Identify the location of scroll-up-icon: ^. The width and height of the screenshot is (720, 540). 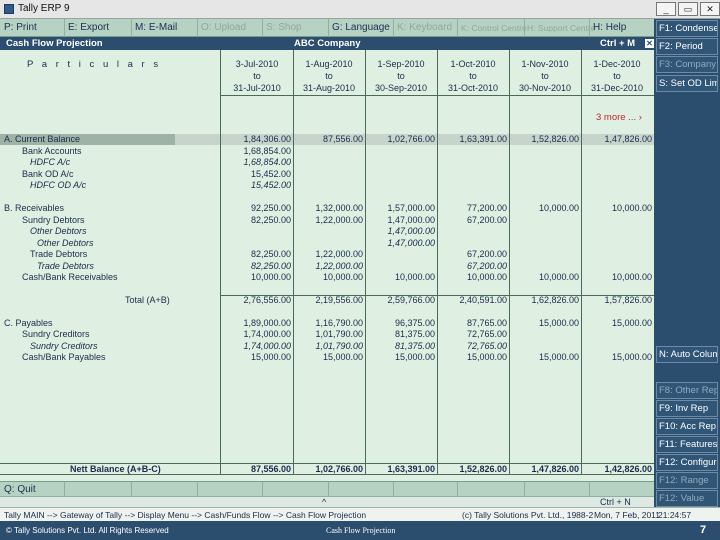
(324, 502).